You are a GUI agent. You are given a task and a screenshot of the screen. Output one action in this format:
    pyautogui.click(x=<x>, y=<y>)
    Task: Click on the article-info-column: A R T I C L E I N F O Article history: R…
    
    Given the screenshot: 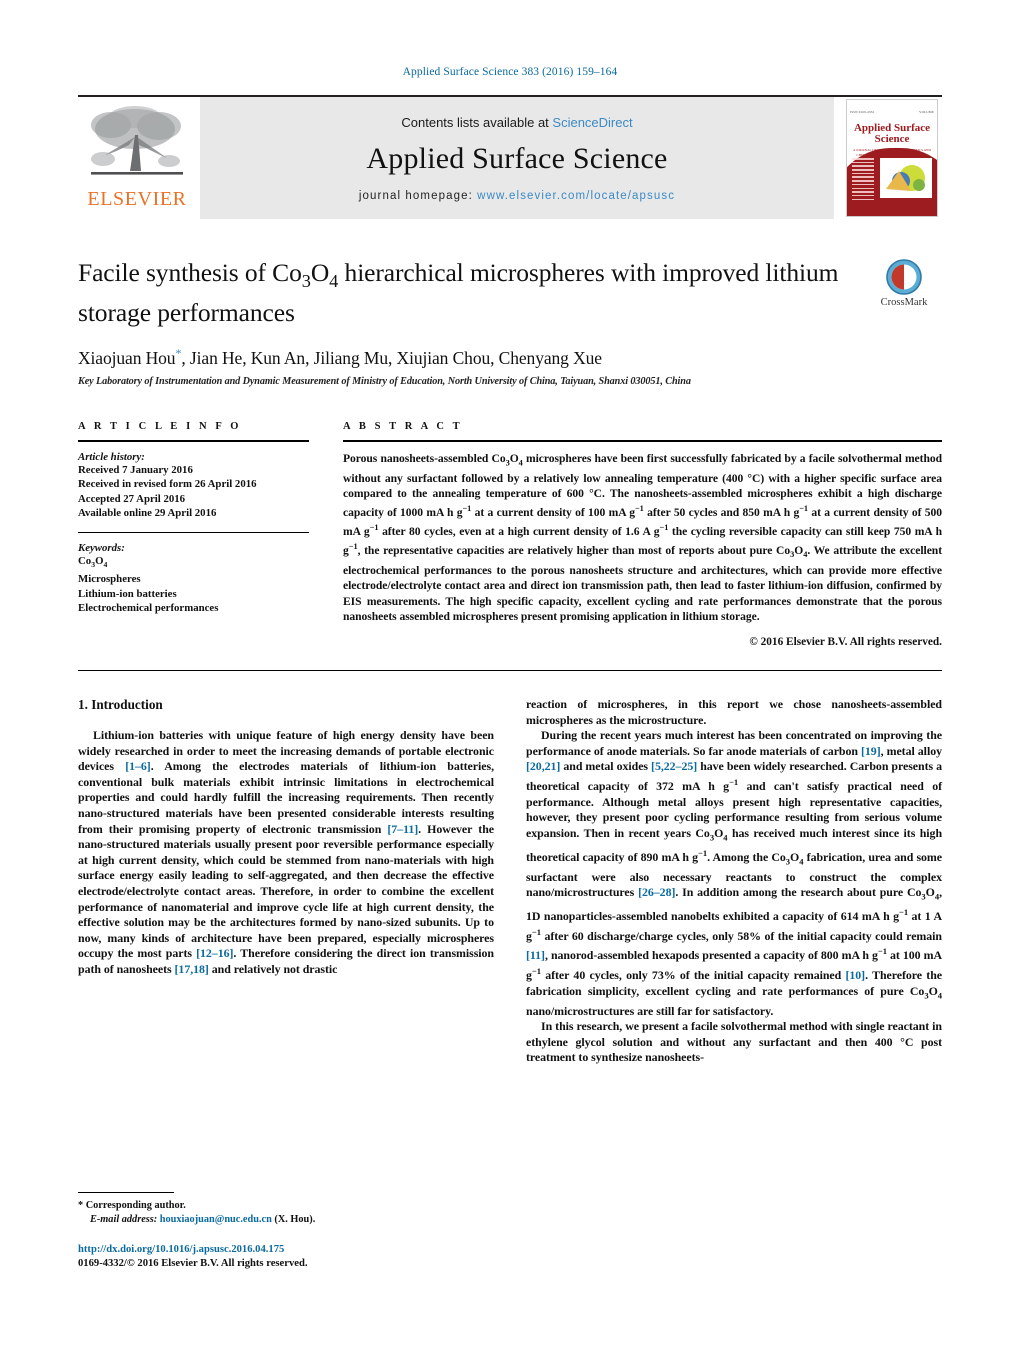 What is the action you would take?
    pyautogui.click(x=193, y=534)
    